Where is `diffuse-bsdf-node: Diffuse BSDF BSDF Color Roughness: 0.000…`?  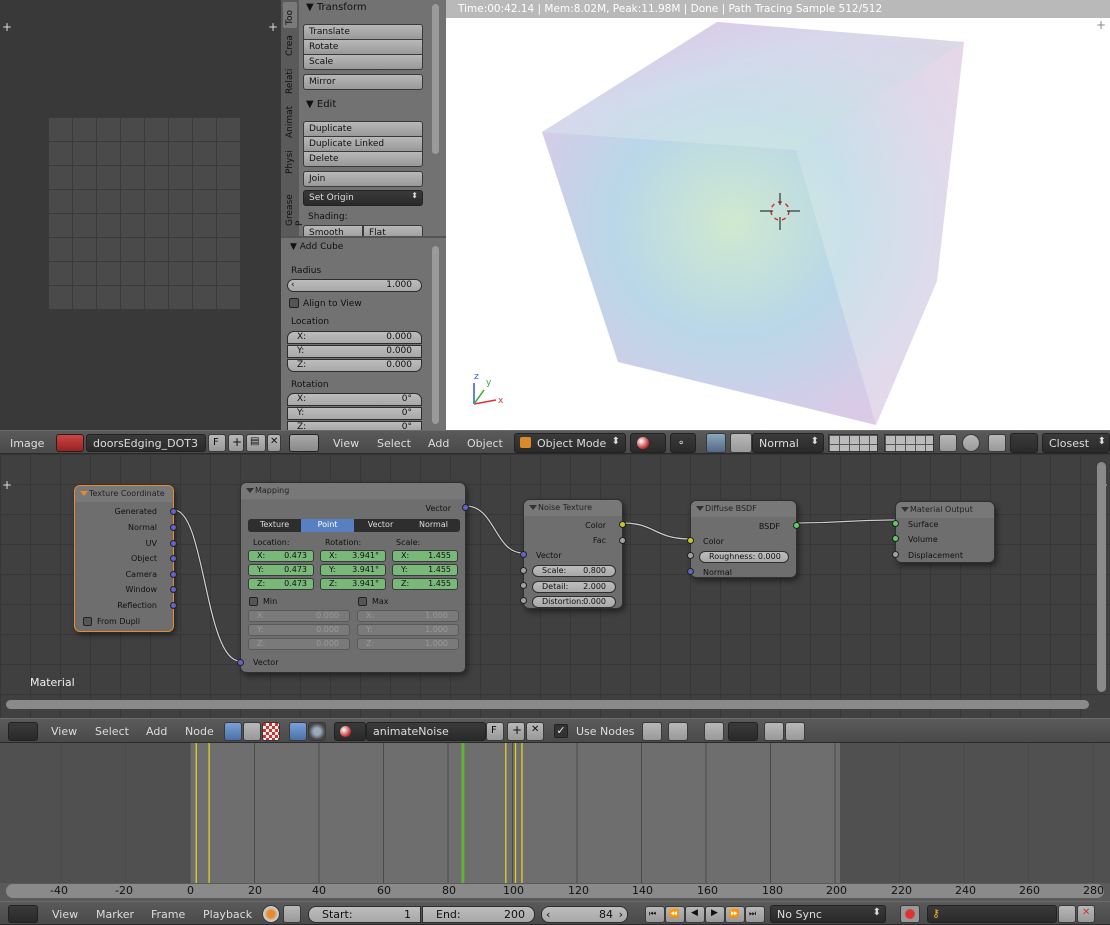 diffuse-bsdf-node: Diffuse BSDF BSDF Color Roughness: 0.000… is located at coordinates (743, 539).